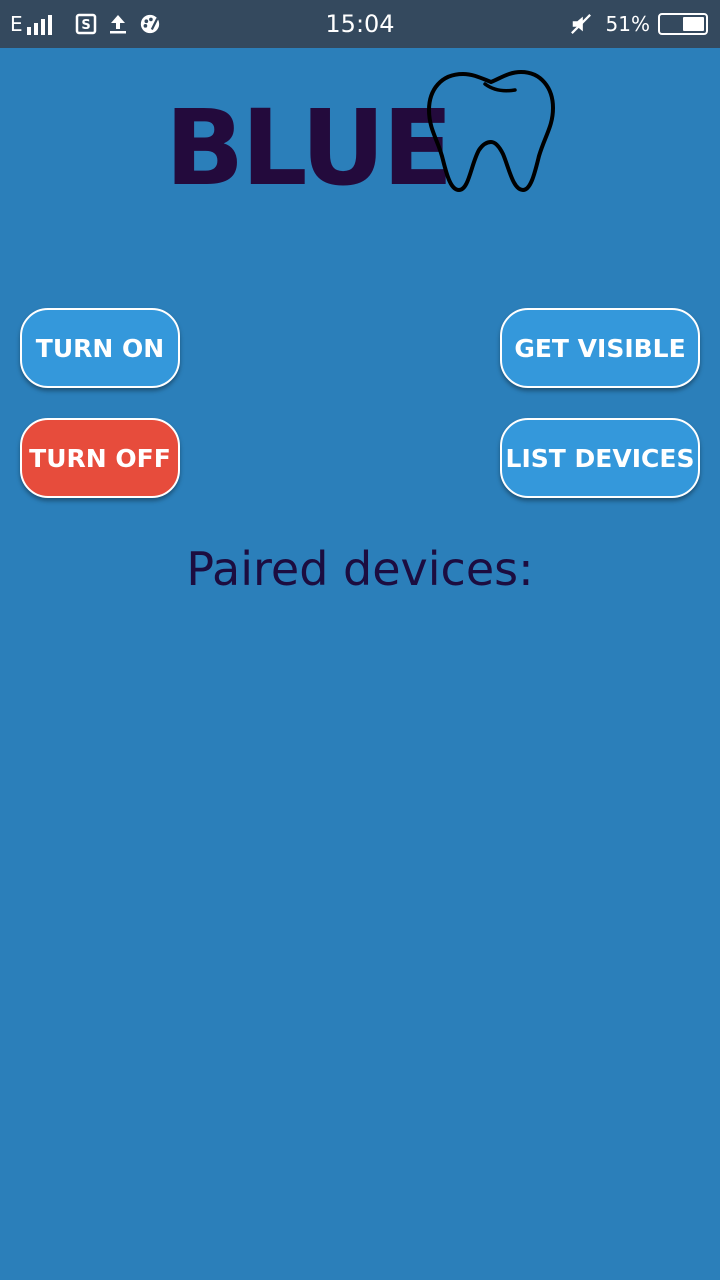 The height and width of the screenshot is (1280, 720). What do you see at coordinates (360, 569) in the screenshot?
I see `paired-devices-label: Paired devices:` at bounding box center [360, 569].